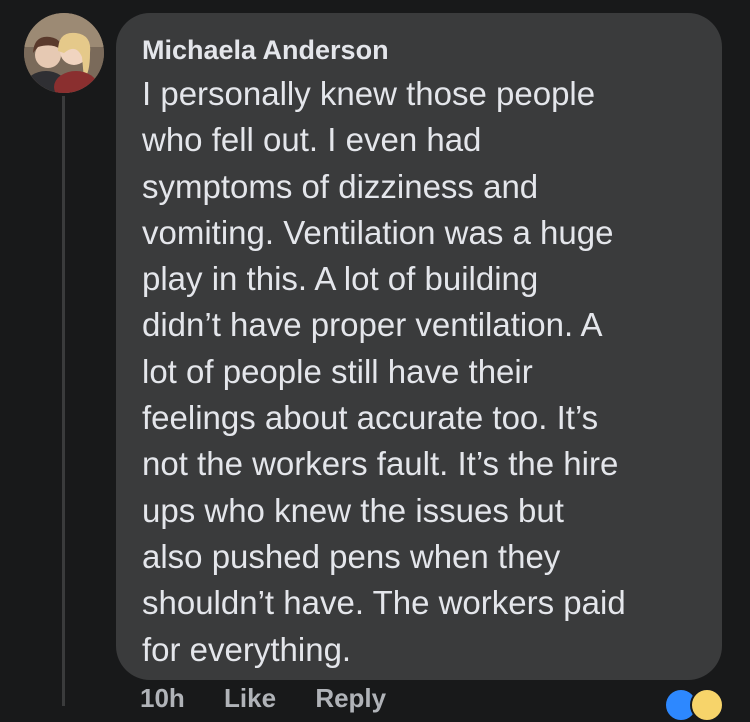 This screenshot has height=722, width=750. I want to click on comment-author-name: Michaela Anderson, so click(419, 50).